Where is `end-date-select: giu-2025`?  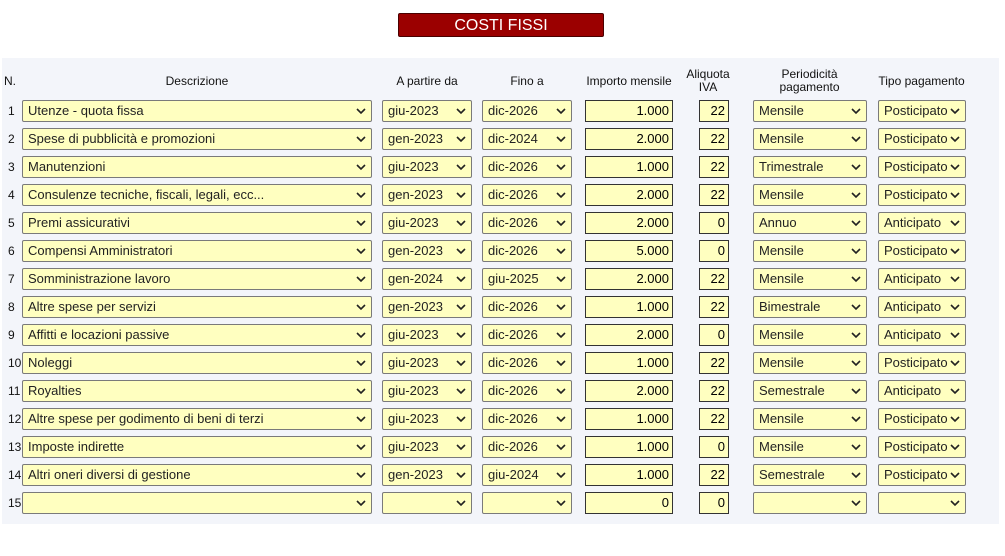 end-date-select: giu-2025 is located at coordinates (527, 279).